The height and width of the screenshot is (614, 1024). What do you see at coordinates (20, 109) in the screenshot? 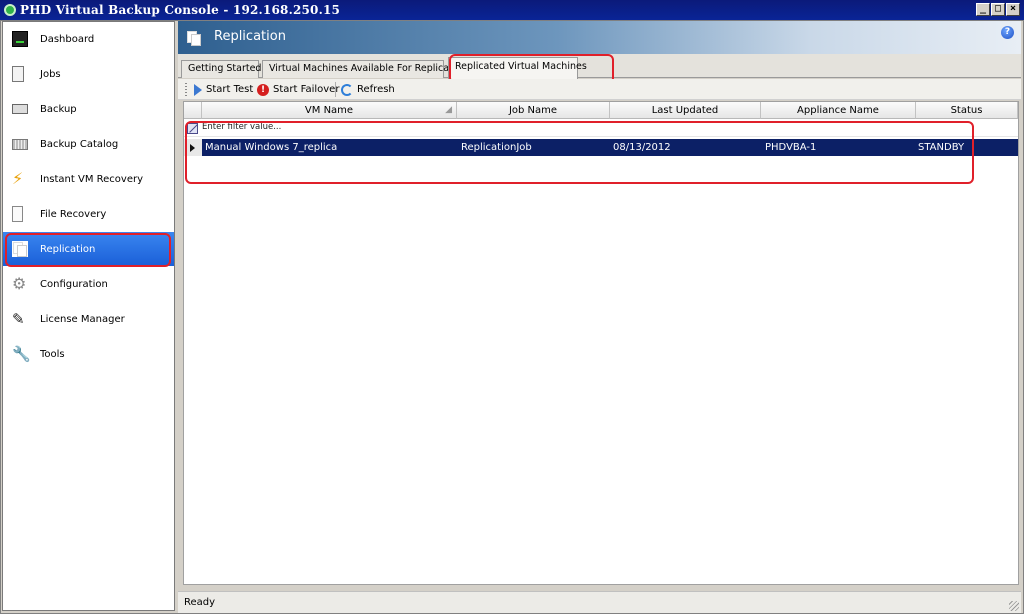
I see `backup-icon` at bounding box center [20, 109].